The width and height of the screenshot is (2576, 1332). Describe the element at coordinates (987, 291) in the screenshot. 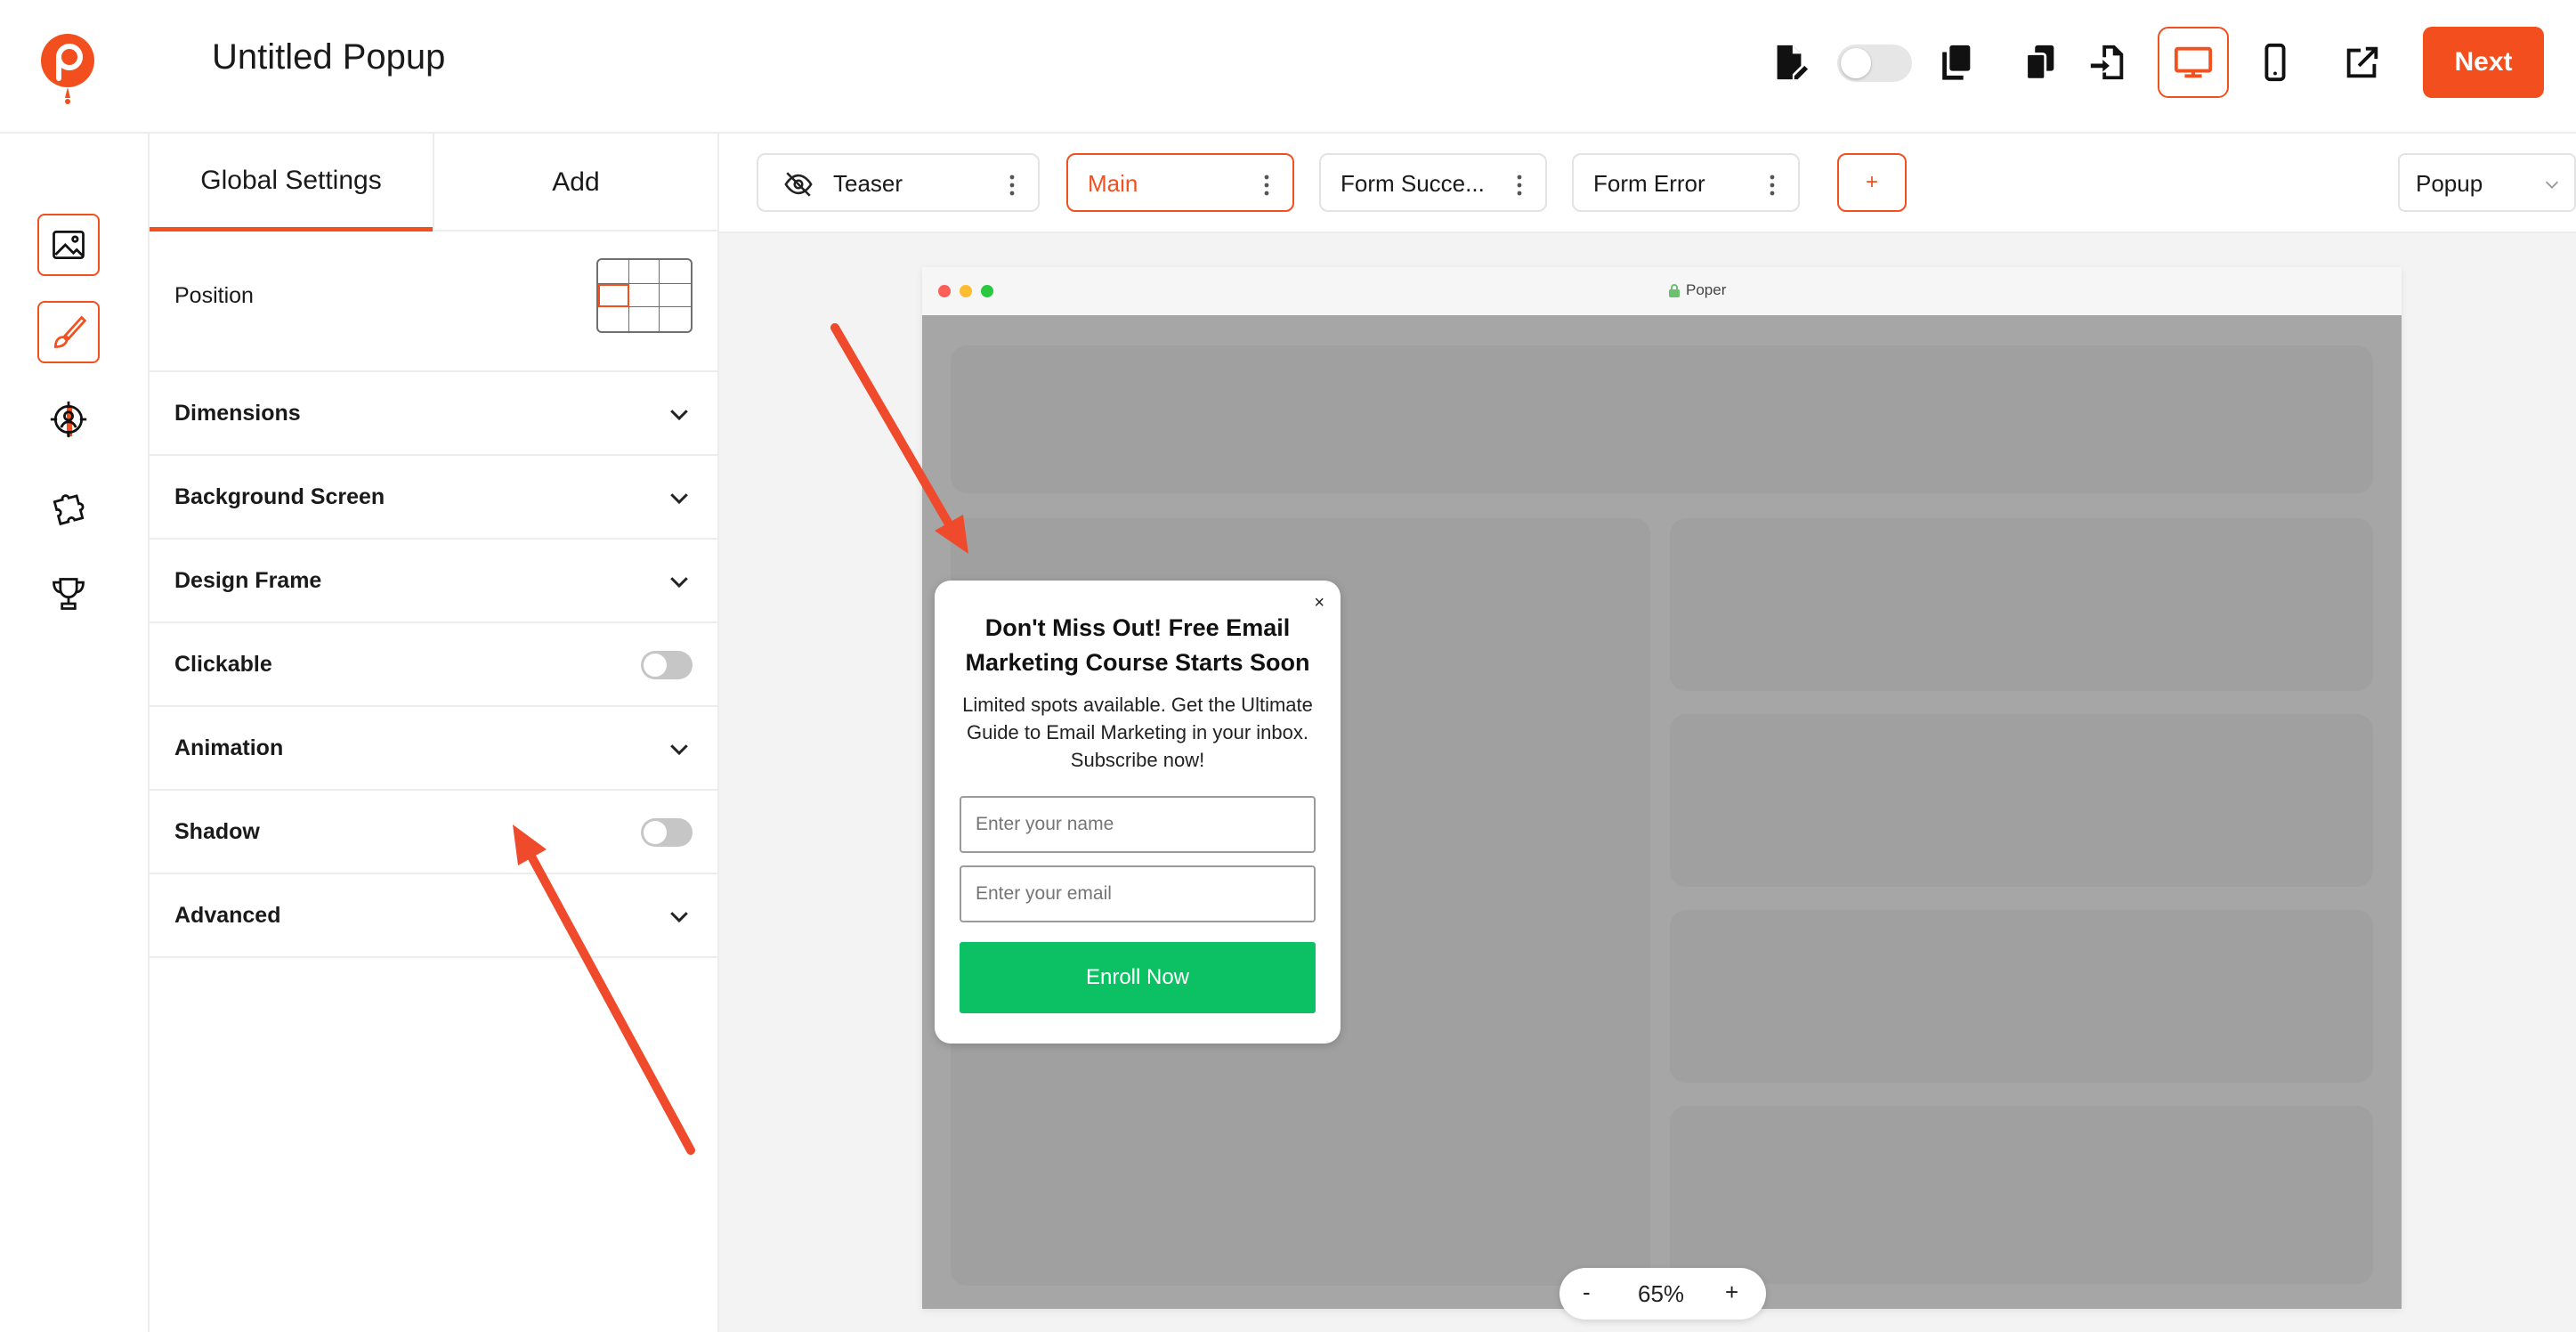

I see `window-maximize-dot` at that location.